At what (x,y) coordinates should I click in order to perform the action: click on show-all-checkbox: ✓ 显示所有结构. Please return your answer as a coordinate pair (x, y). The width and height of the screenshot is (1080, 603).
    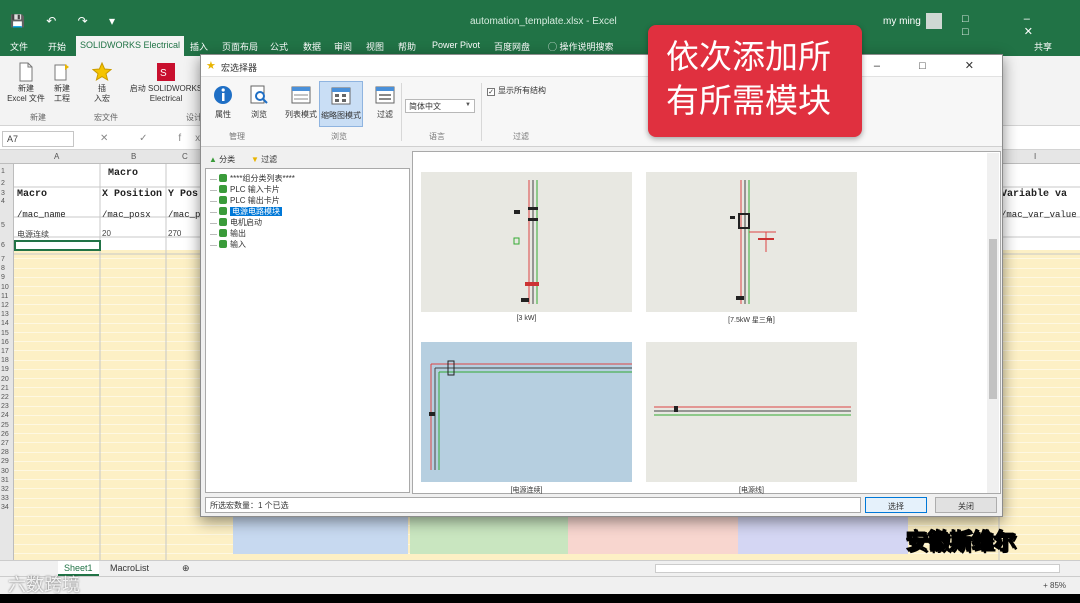
    Looking at the image, I should click on (516, 90).